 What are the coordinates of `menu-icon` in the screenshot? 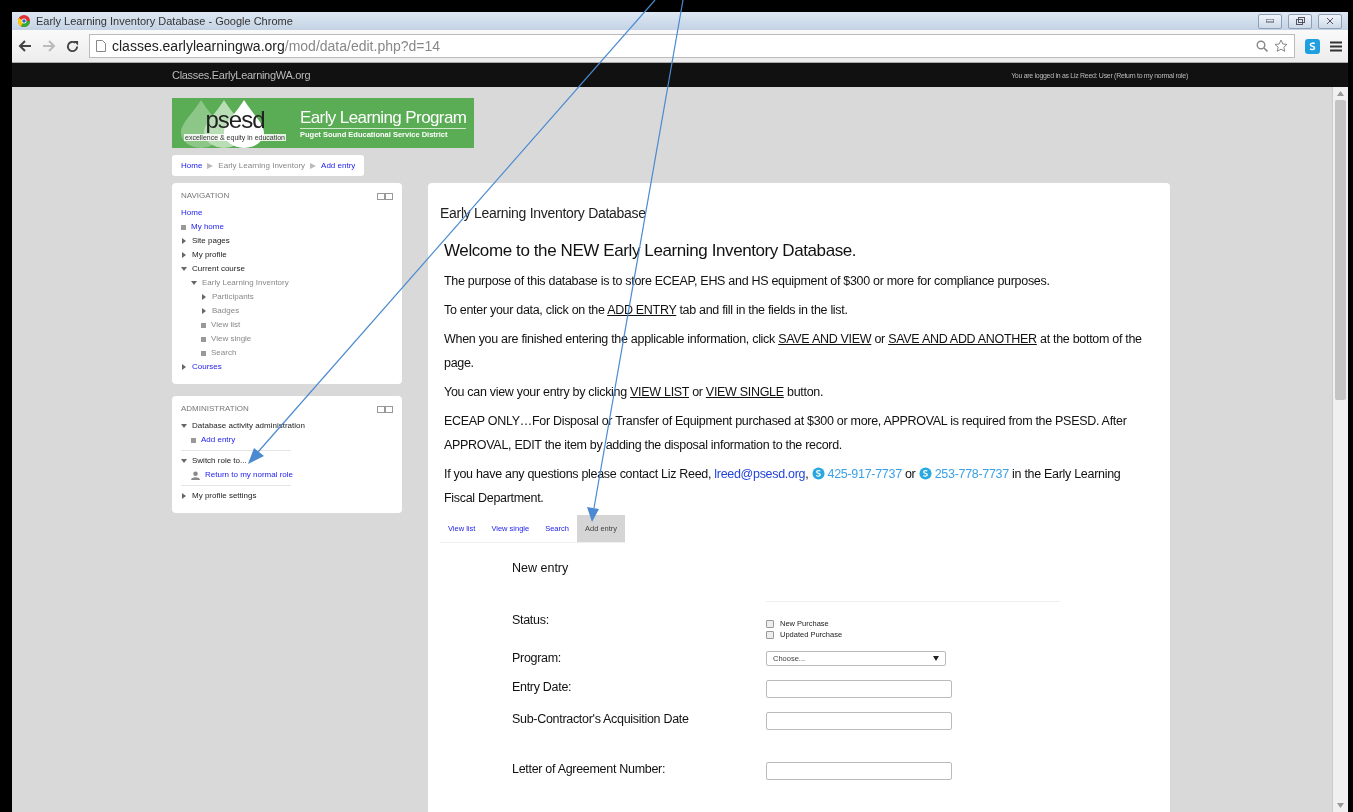 It's located at (1336, 46).